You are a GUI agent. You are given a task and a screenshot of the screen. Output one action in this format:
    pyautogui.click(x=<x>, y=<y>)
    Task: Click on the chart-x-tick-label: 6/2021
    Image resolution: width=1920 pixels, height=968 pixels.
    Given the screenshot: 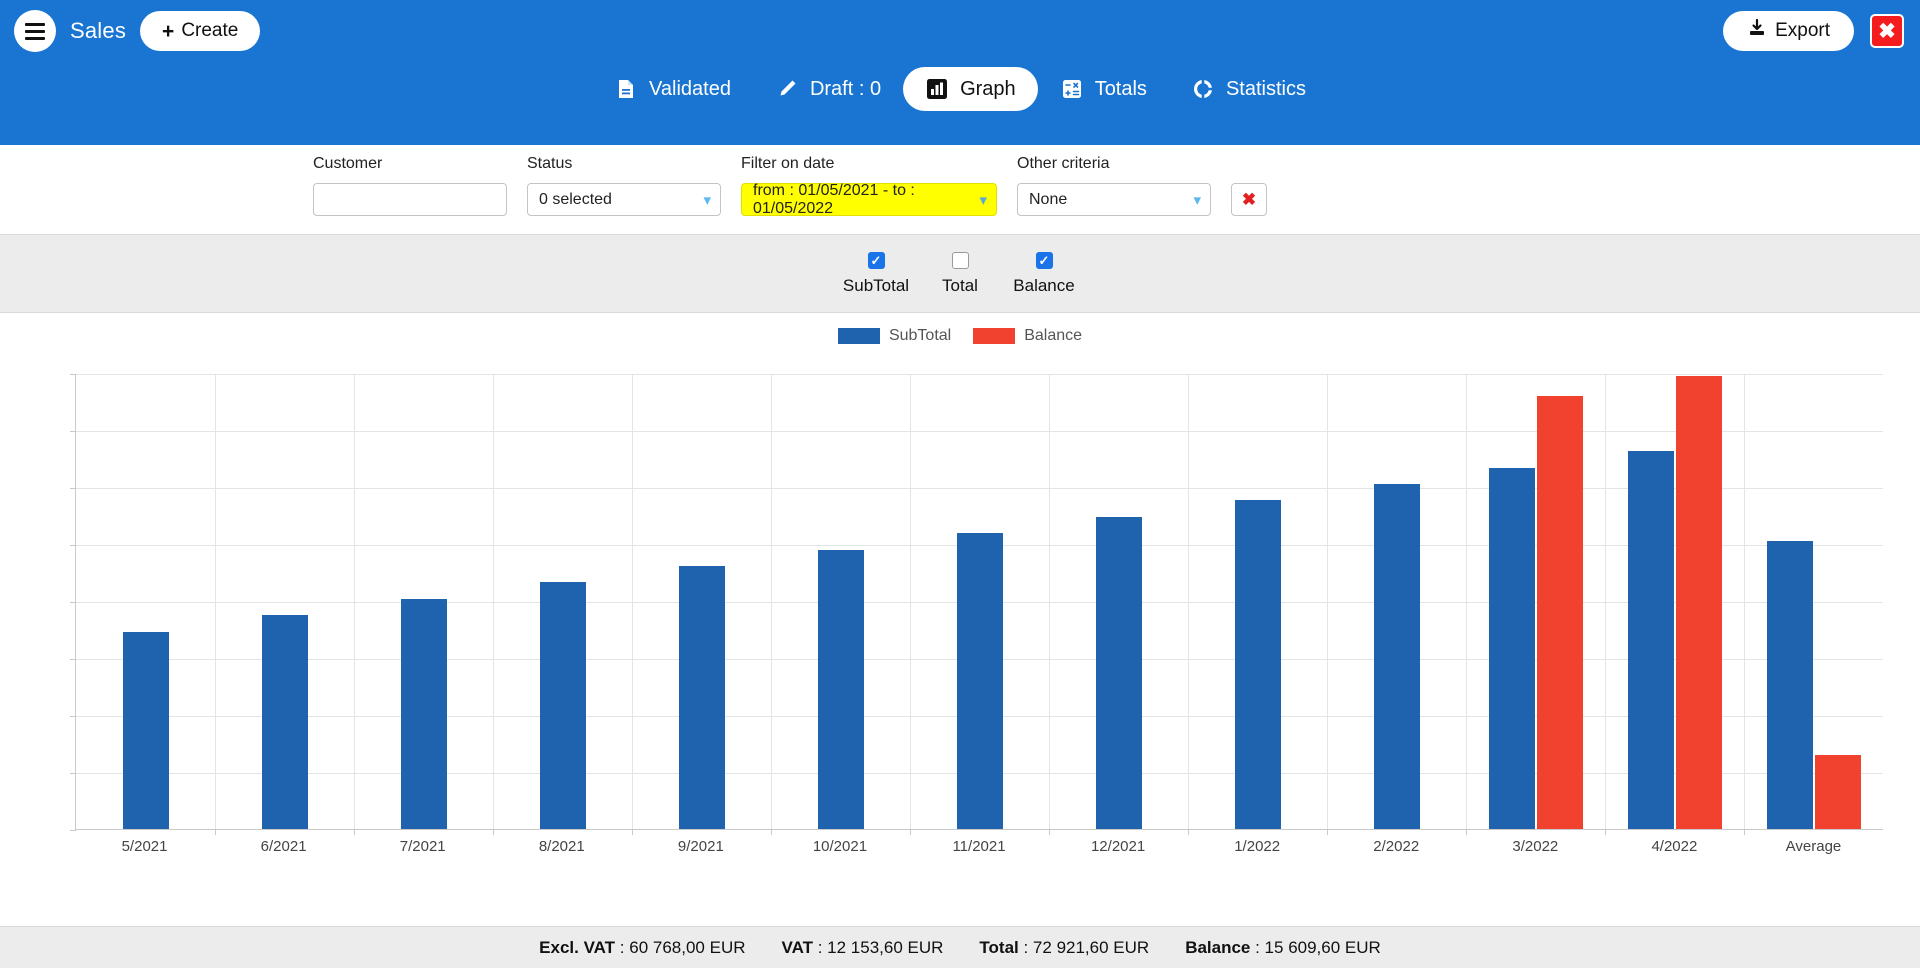 What is the action you would take?
    pyautogui.click(x=283, y=846)
    